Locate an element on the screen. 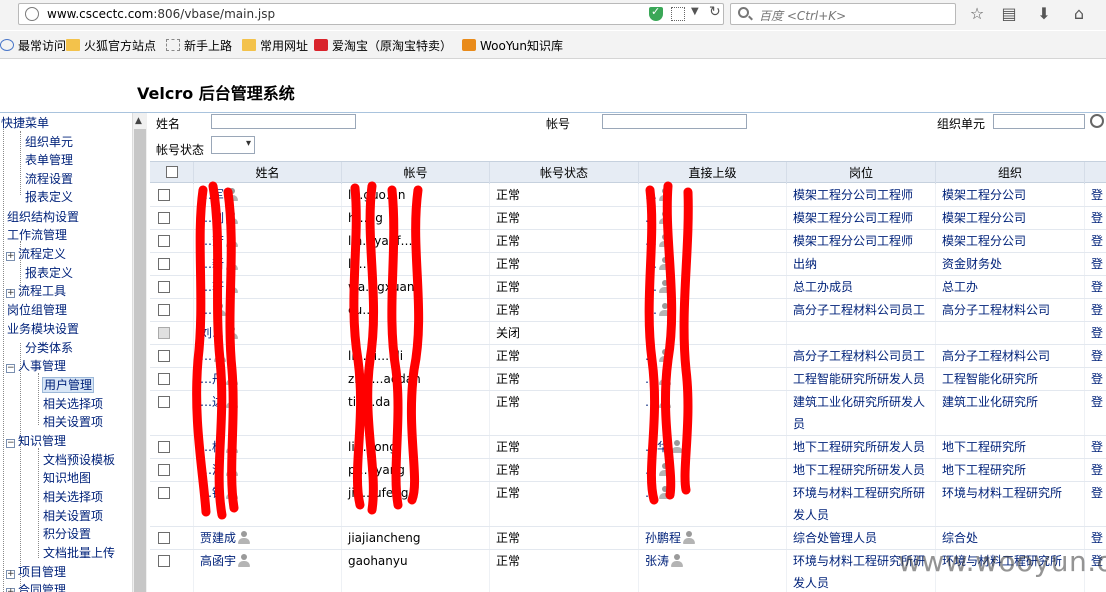 The height and width of the screenshot is (592, 1106). cell-name: …芳 is located at coordinates (268, 241).